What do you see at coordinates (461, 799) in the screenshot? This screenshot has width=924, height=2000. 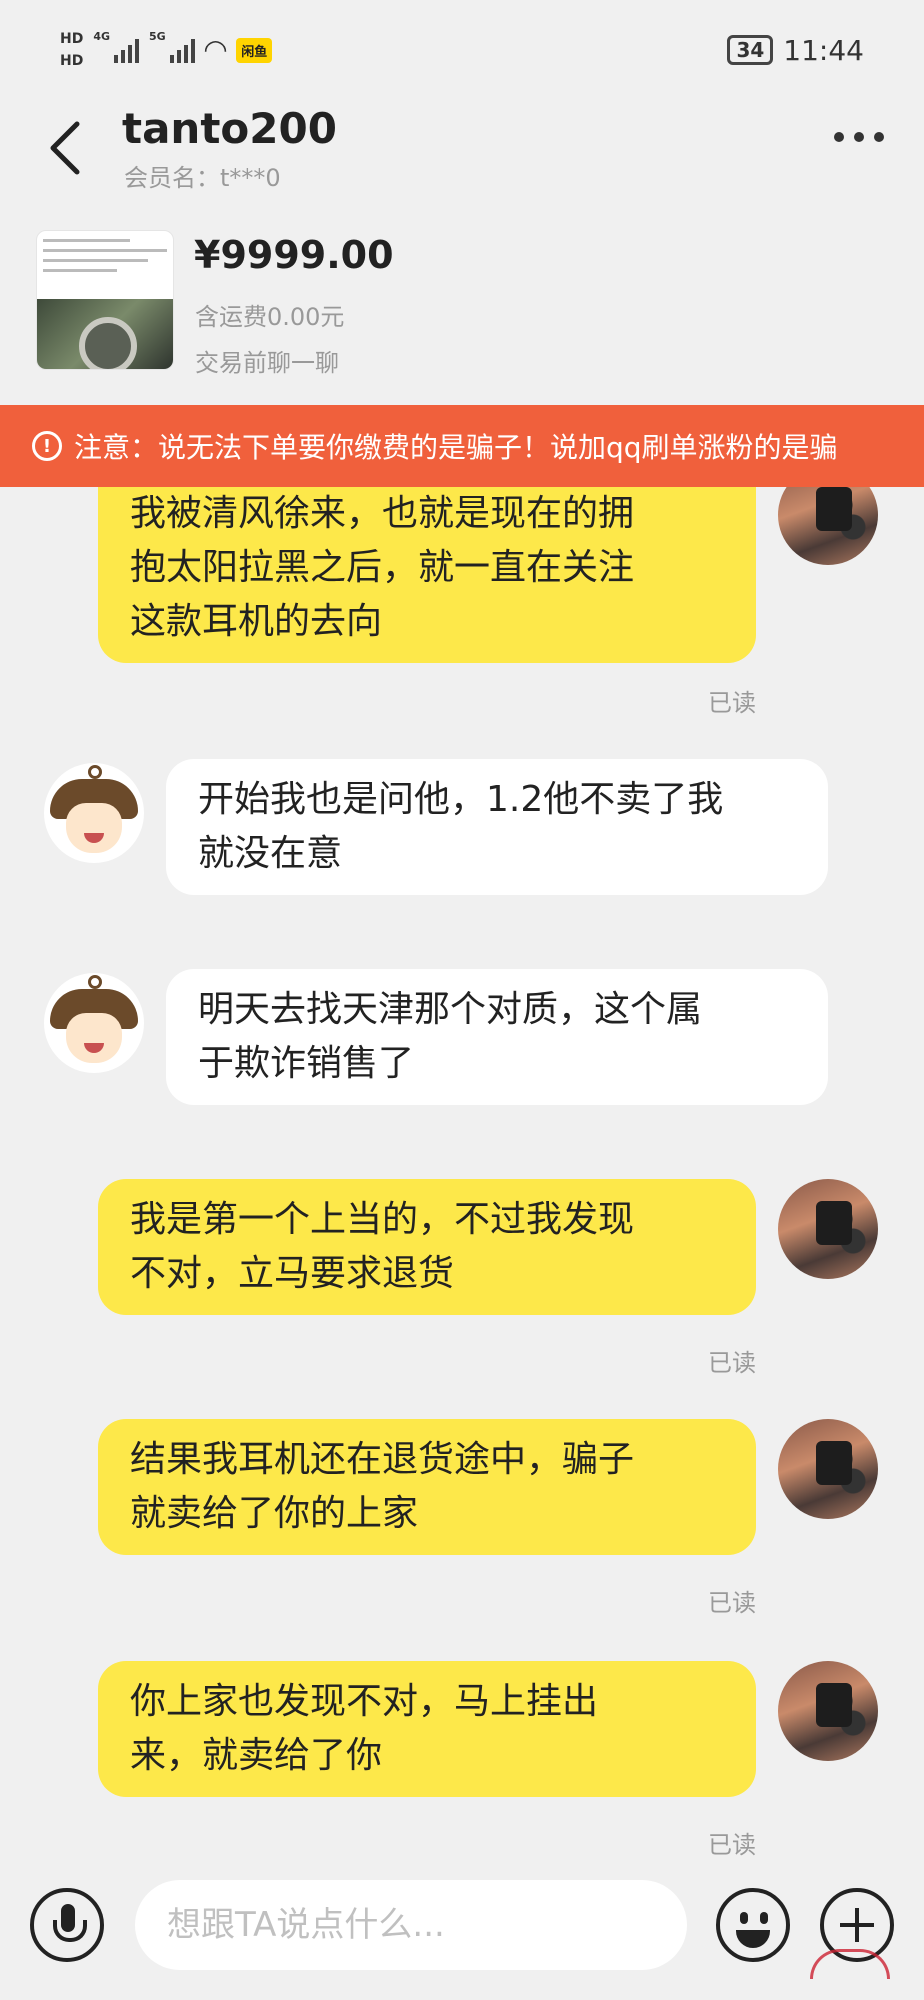 I see `message-line: 开始我也是问他，1.2他不卖了我` at bounding box center [461, 799].